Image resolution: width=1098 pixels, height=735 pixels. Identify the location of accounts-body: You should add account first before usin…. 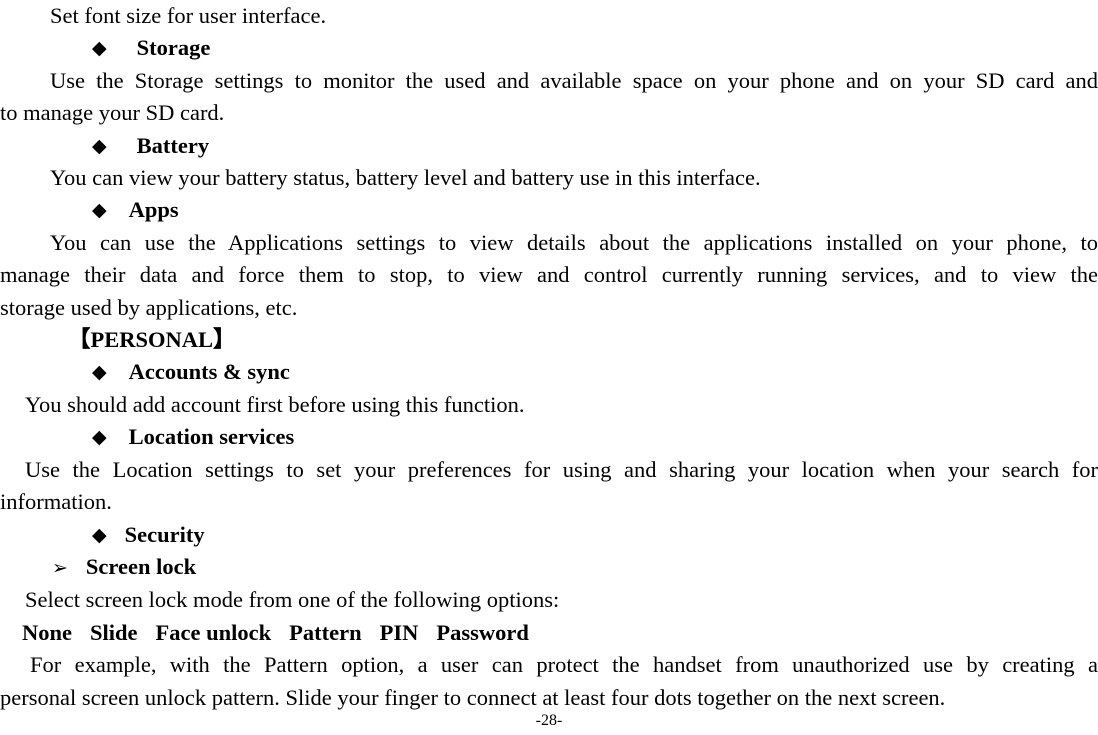
(275, 404).